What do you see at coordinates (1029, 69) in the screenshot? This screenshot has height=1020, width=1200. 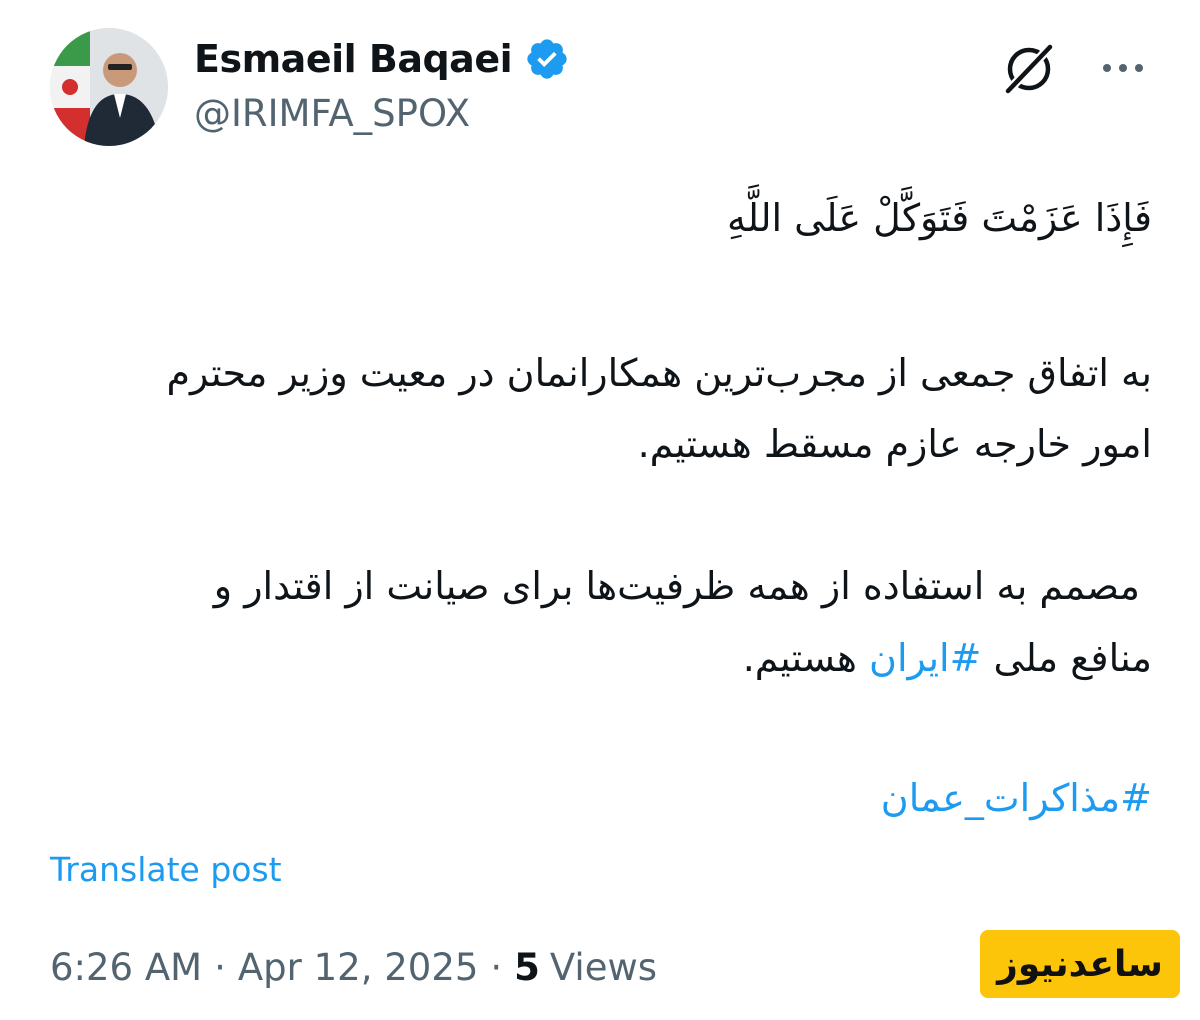 I see `grok-icon` at bounding box center [1029, 69].